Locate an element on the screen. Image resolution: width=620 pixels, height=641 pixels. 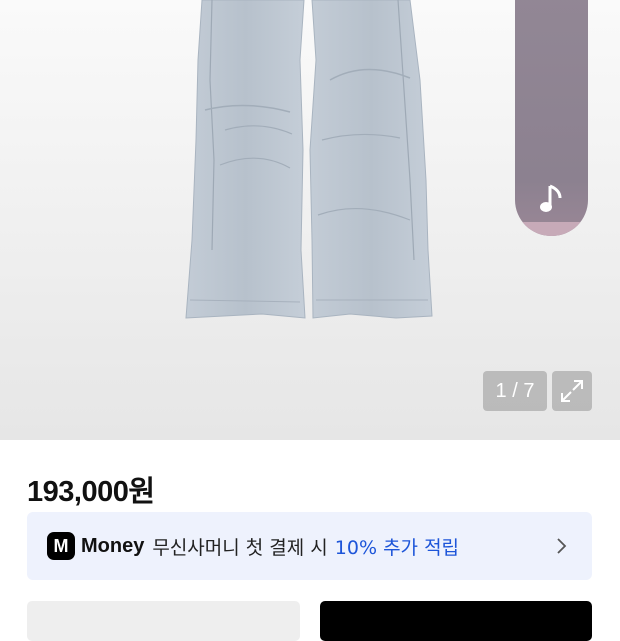
money-brand-text: Money is located at coordinates (113, 545).